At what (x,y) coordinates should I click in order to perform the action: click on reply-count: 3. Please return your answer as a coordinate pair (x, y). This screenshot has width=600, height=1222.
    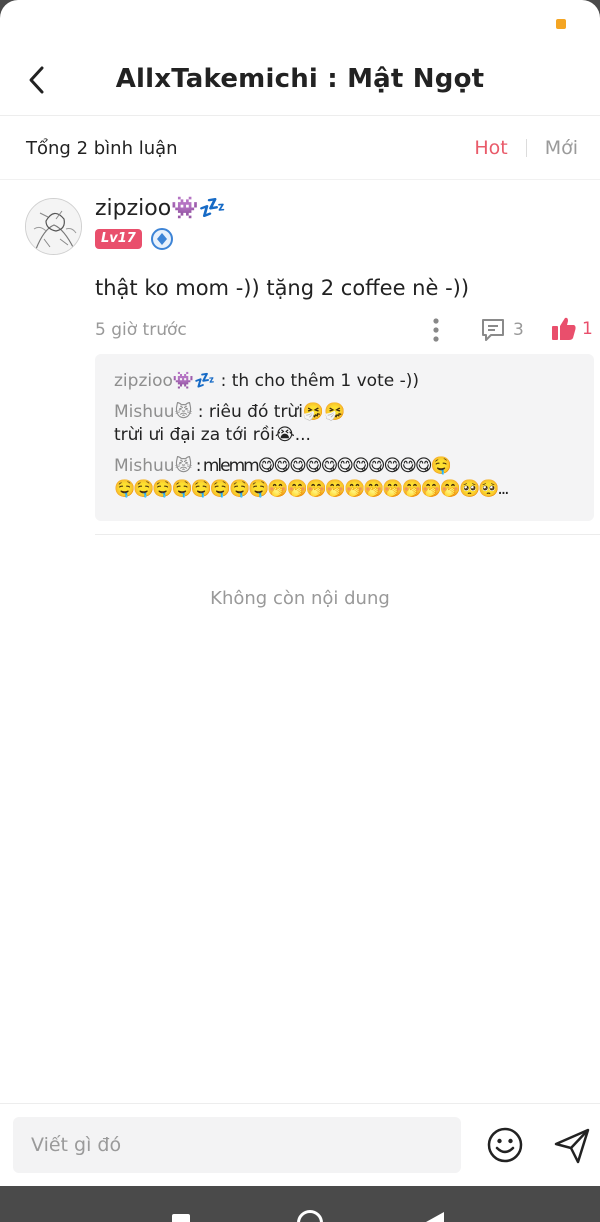
    Looking at the image, I should click on (518, 330).